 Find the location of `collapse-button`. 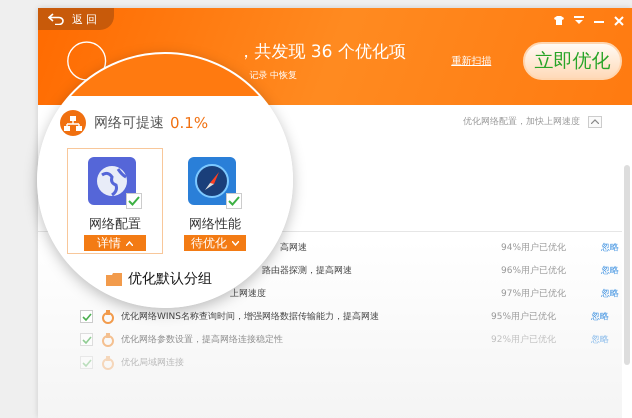

collapse-button is located at coordinates (595, 122).